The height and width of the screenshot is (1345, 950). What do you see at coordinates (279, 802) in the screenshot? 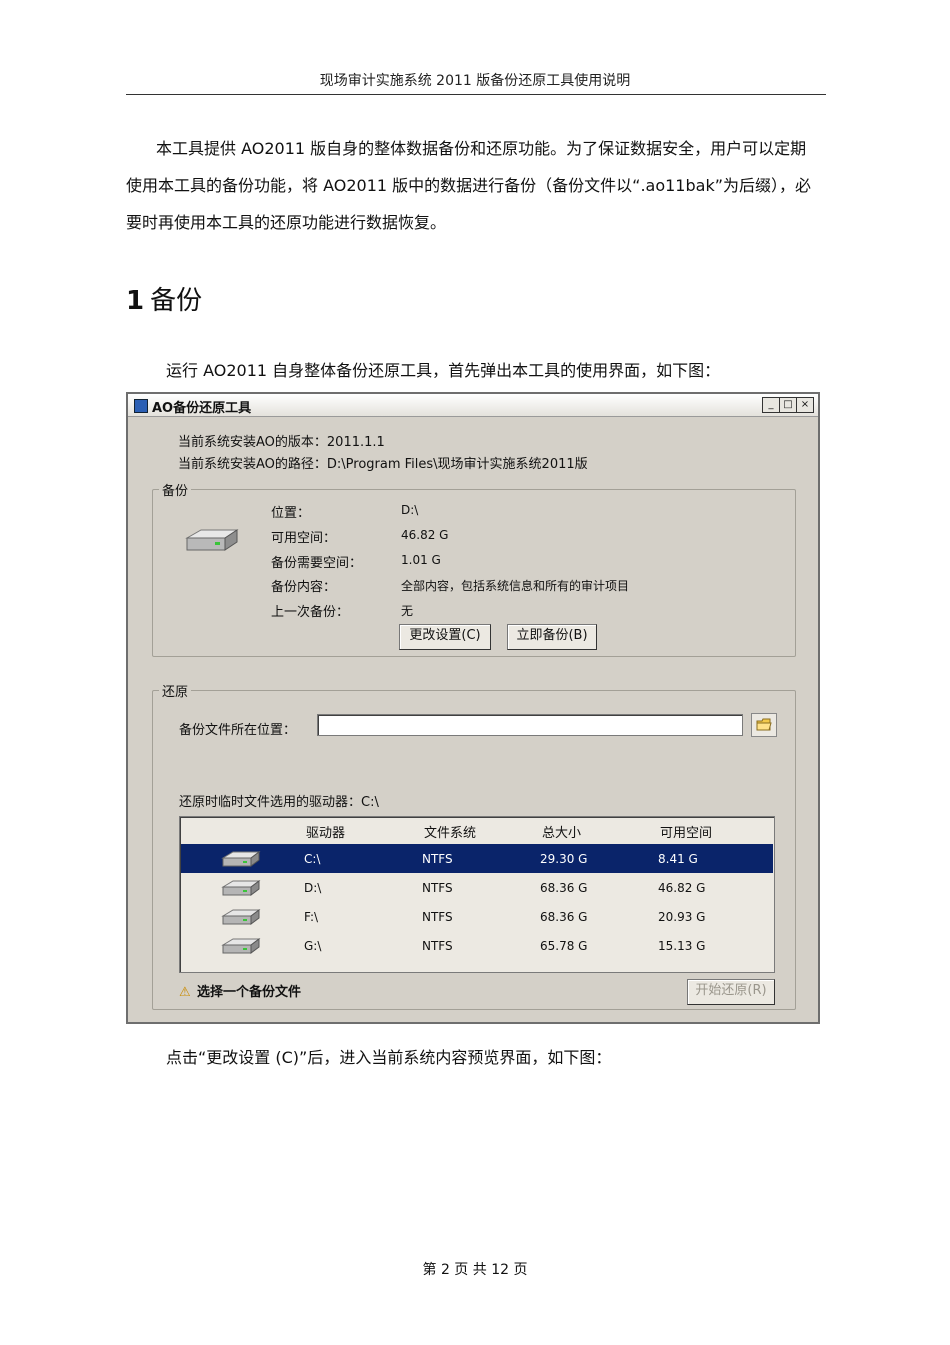
I see `temp-drive-label: 还原时临时文件选用的驱动器：C:\` at bounding box center [279, 802].